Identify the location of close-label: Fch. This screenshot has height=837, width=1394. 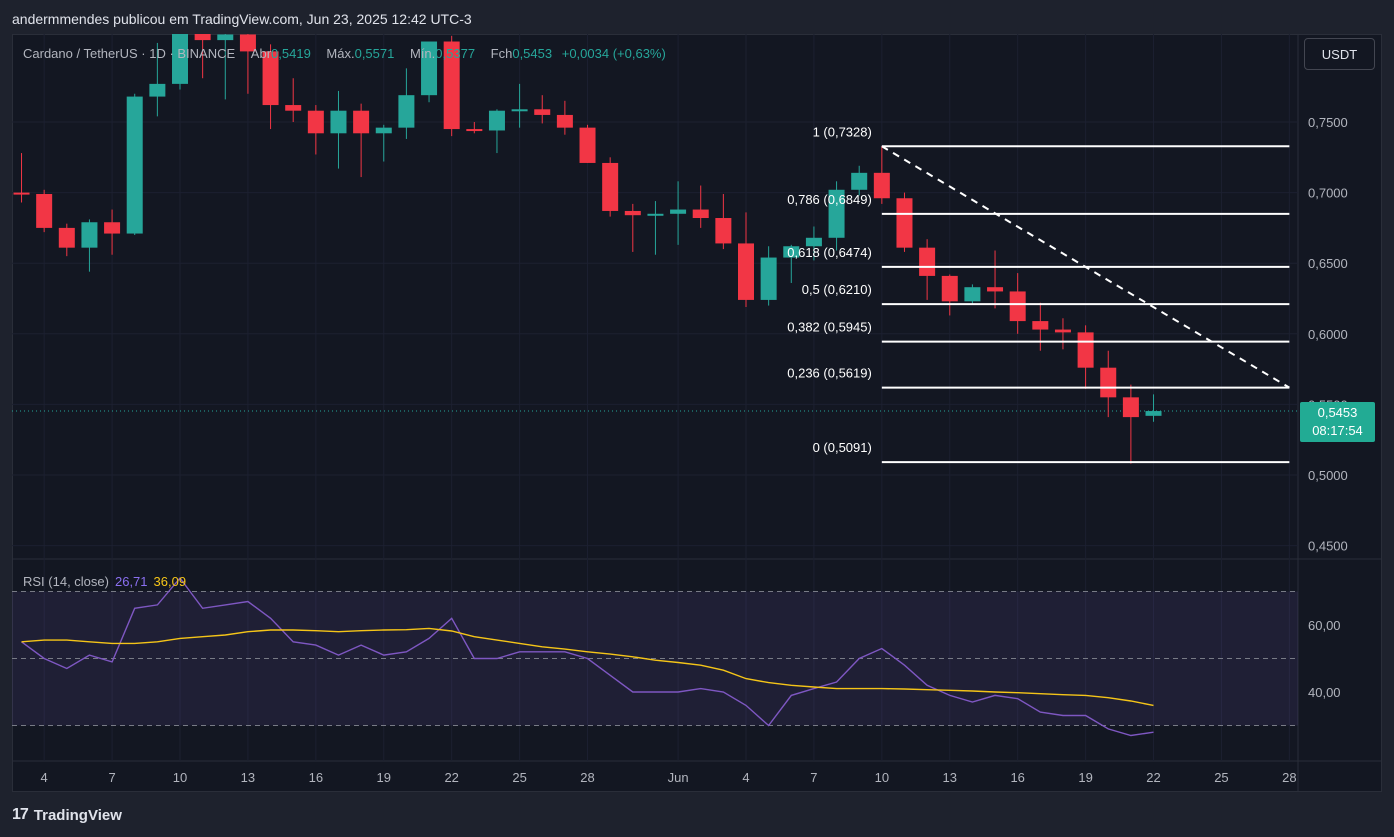
(501, 53).